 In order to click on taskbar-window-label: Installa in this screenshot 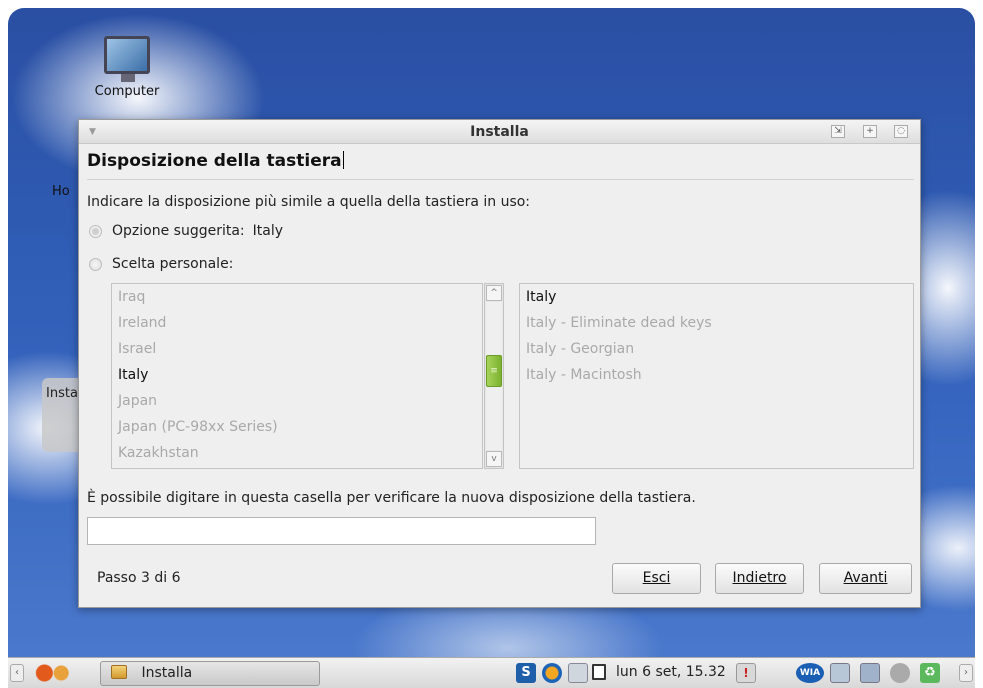, I will do `click(167, 673)`.